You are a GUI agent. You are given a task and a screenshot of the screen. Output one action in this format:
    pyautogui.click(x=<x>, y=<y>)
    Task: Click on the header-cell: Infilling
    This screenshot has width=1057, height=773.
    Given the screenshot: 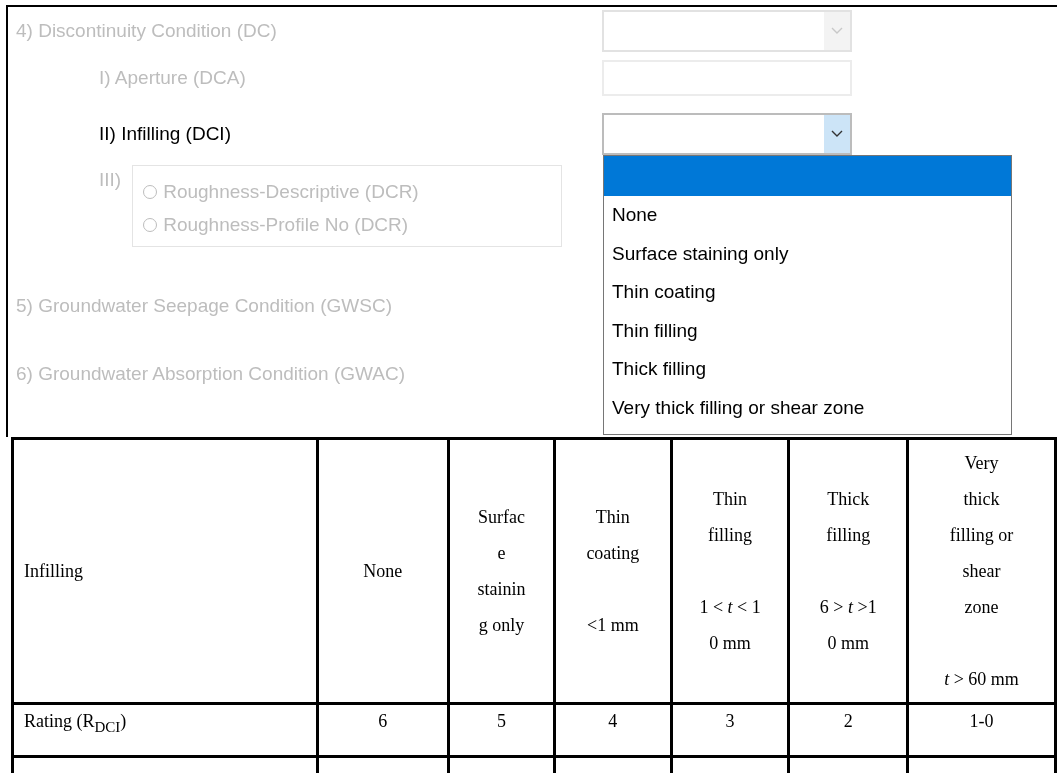 What is the action you would take?
    pyautogui.click(x=165, y=571)
    